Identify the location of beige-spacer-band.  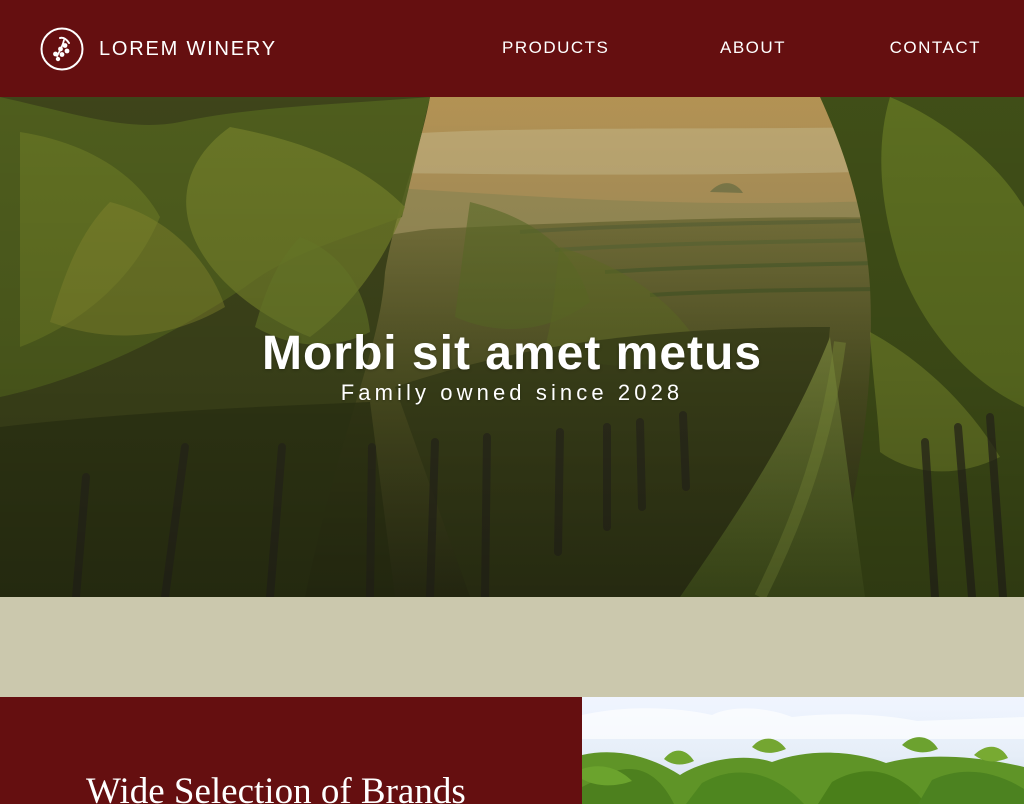
(512, 647).